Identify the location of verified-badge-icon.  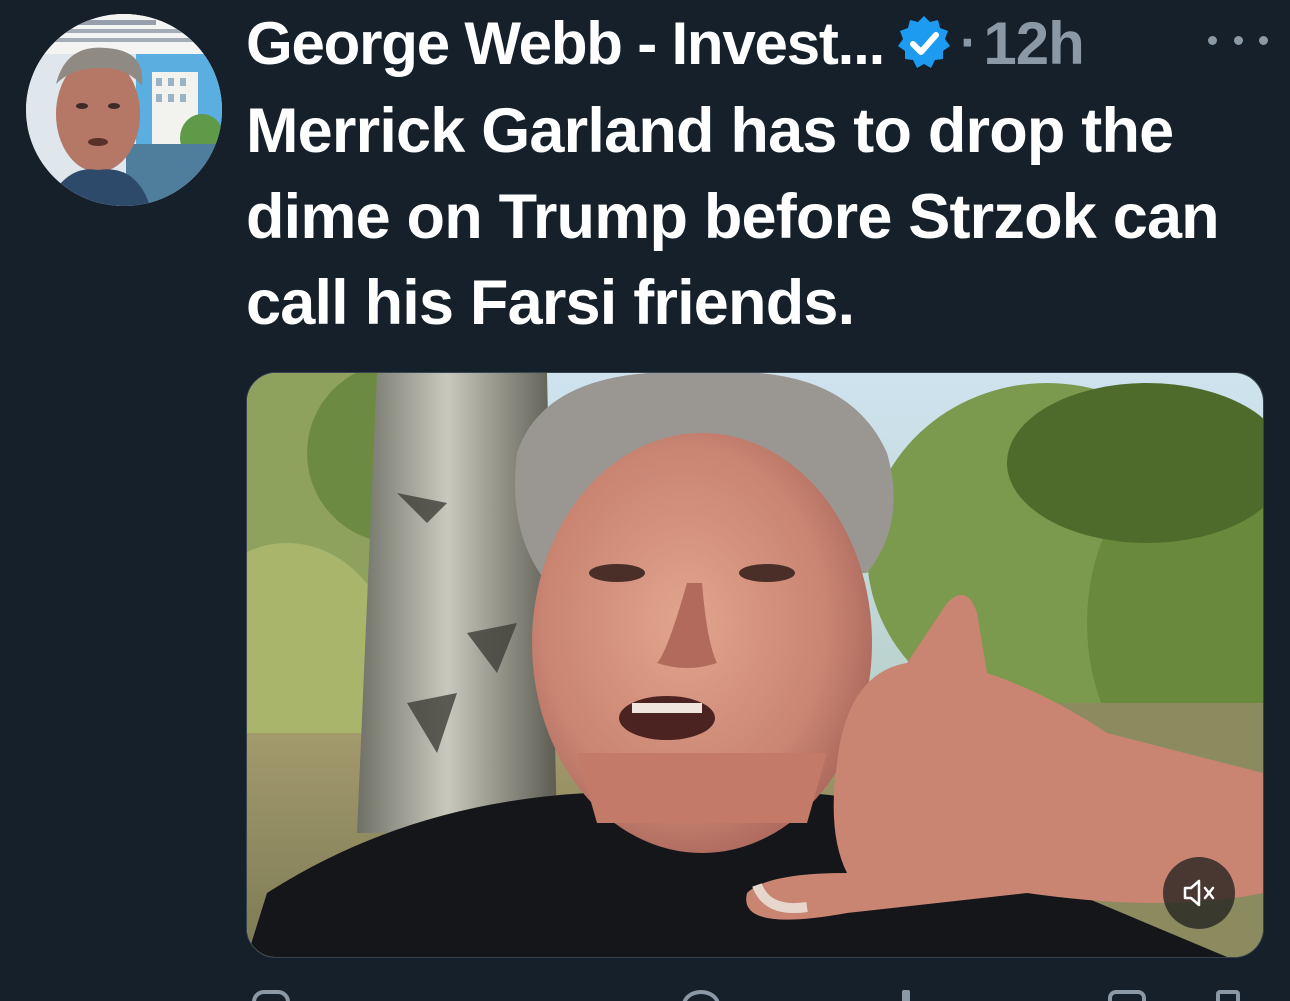
(924, 43).